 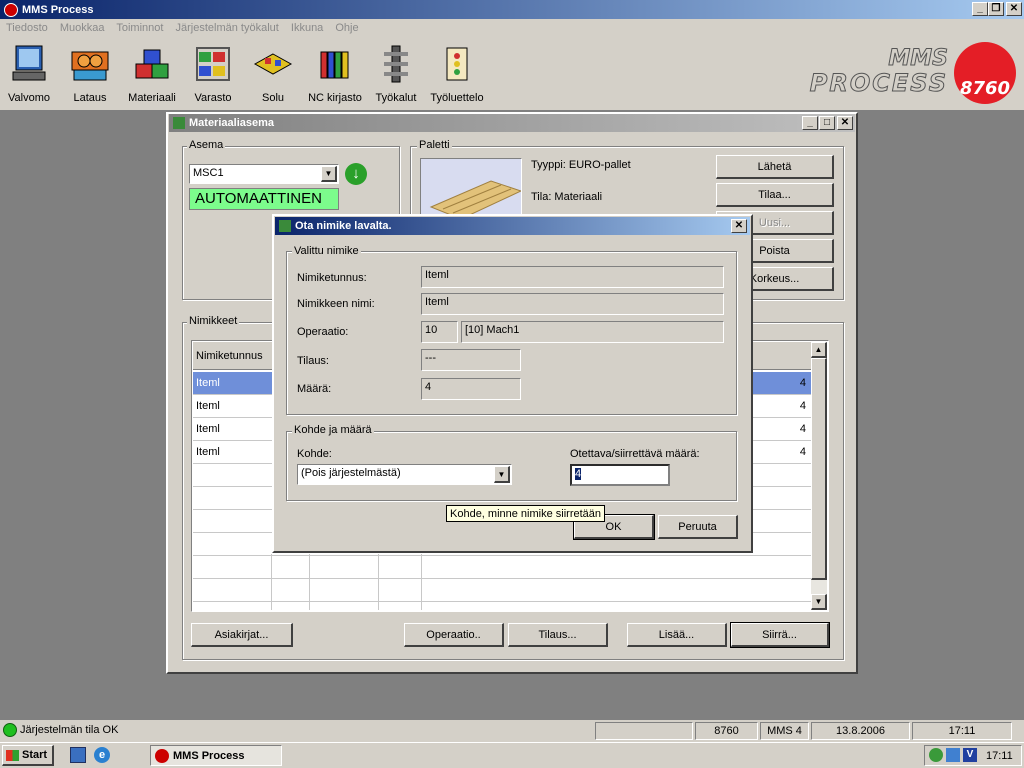 I want to click on connection-tray-icon, so click(x=953, y=755).